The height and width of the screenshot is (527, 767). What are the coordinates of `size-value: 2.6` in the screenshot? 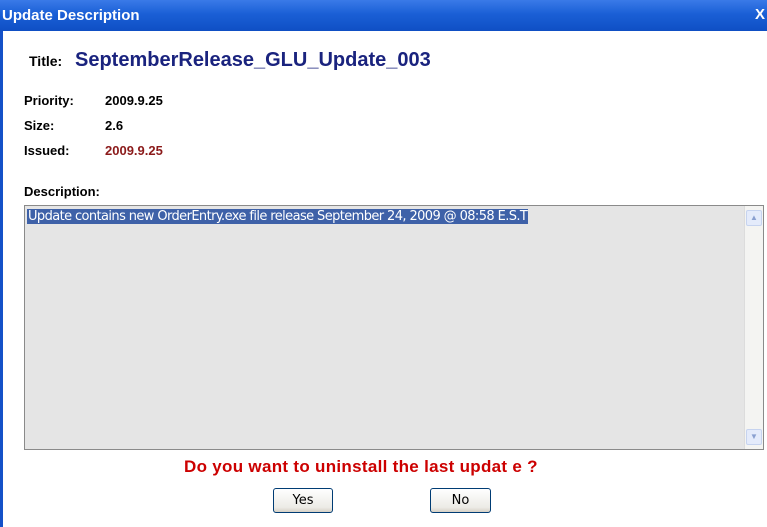 It's located at (114, 125).